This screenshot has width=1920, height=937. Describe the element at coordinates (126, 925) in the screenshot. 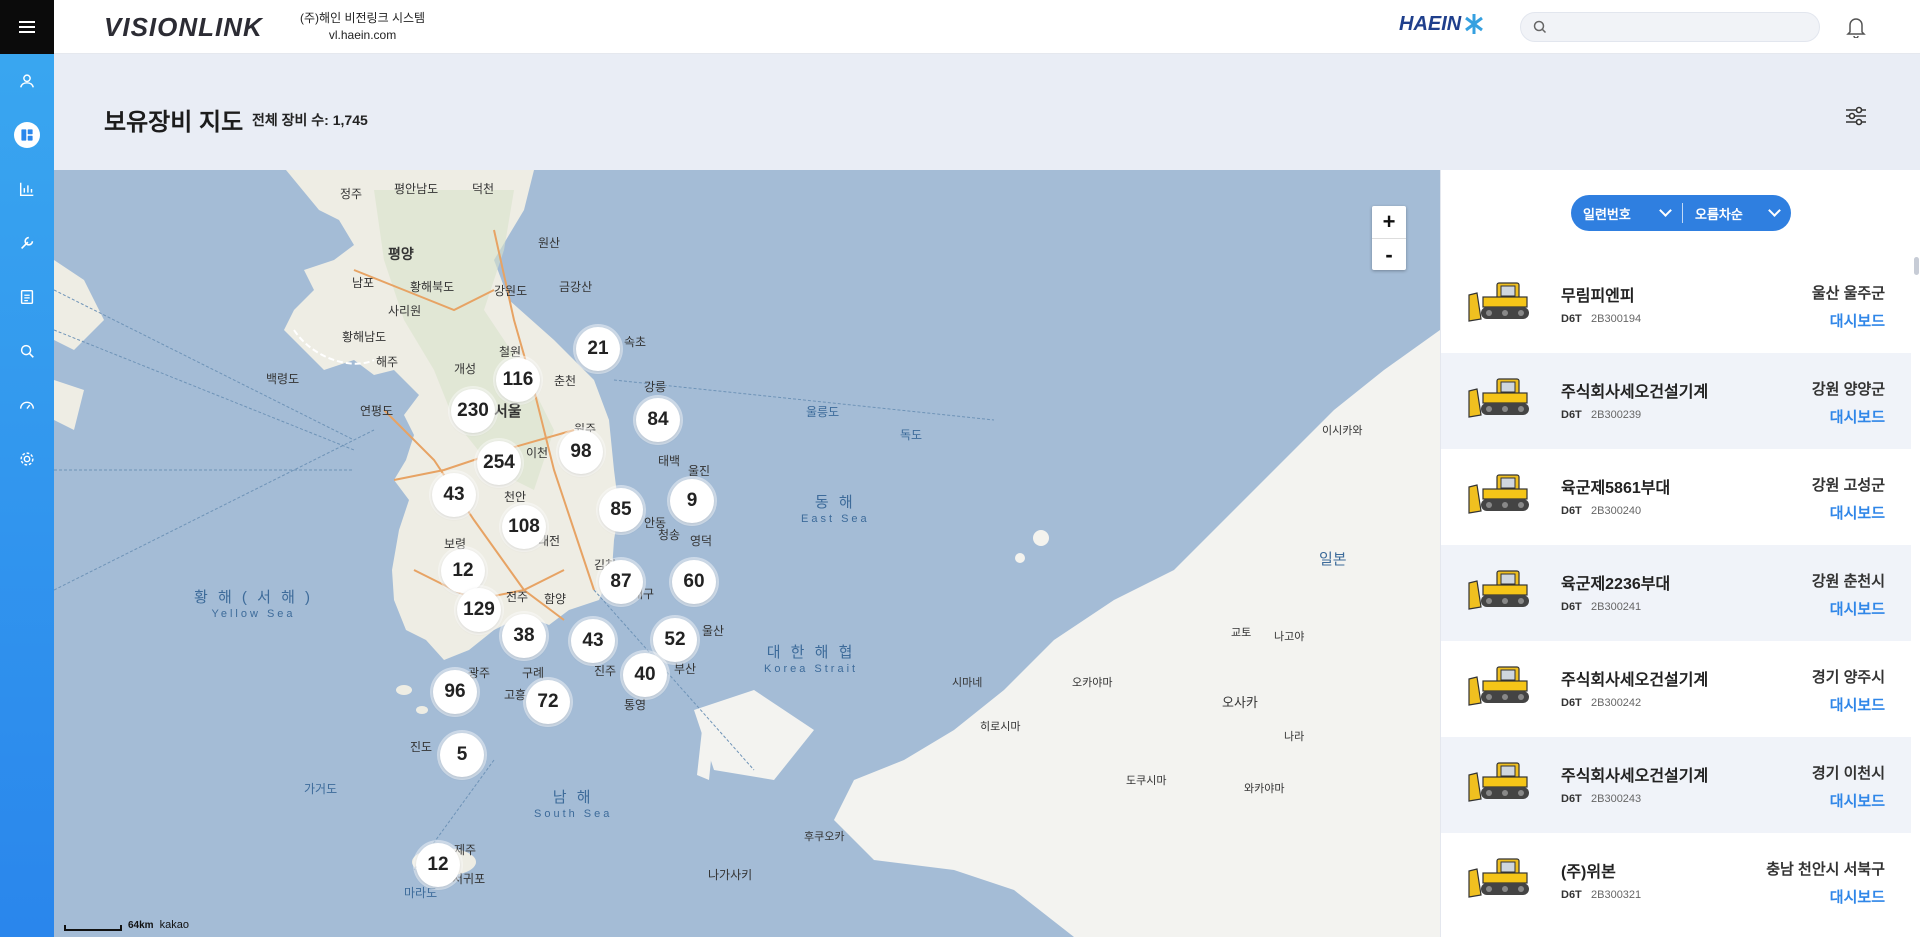

I see `map-scale: 64km kakao` at that location.